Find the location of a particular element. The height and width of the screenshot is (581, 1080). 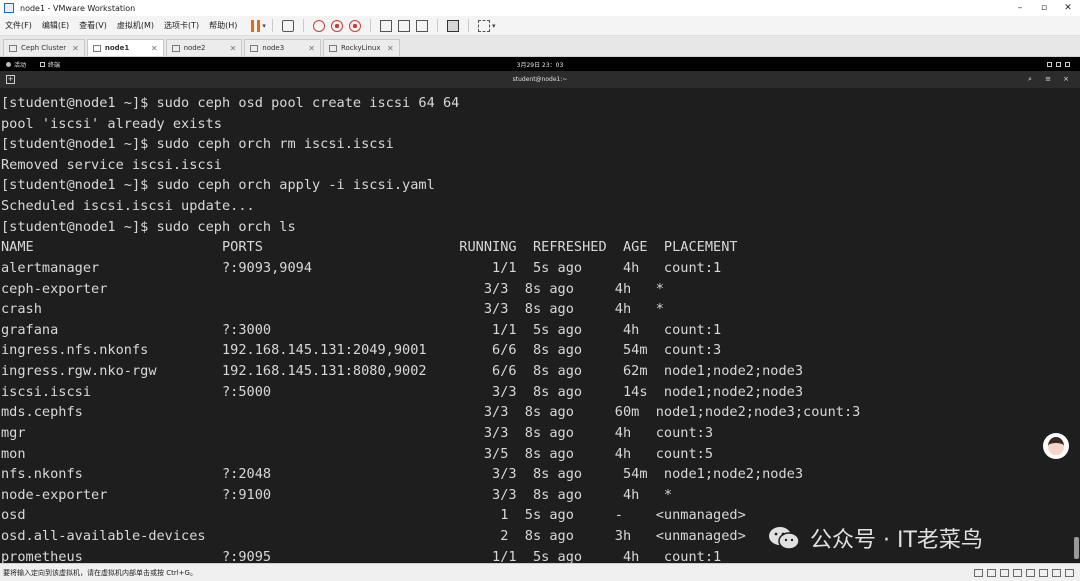

hard-disk-icon is located at coordinates (978, 572).